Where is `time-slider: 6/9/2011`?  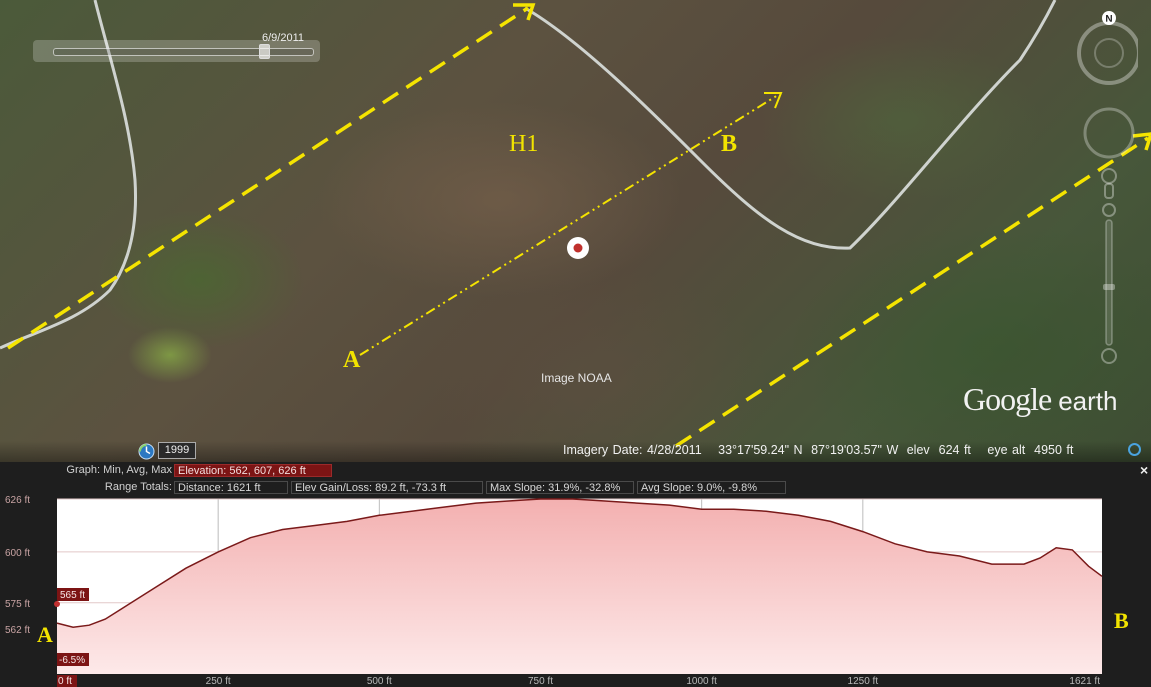
time-slider: 6/9/2011 is located at coordinates (176, 47).